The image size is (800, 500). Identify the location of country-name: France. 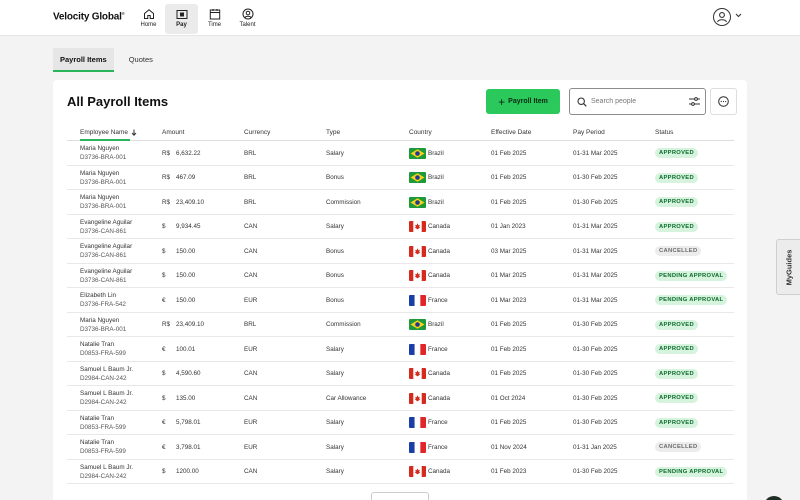
(438, 447).